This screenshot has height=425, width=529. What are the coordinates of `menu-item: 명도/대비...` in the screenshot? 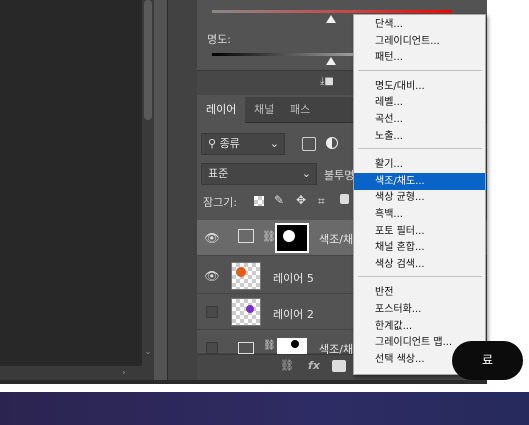 It's located at (419, 86).